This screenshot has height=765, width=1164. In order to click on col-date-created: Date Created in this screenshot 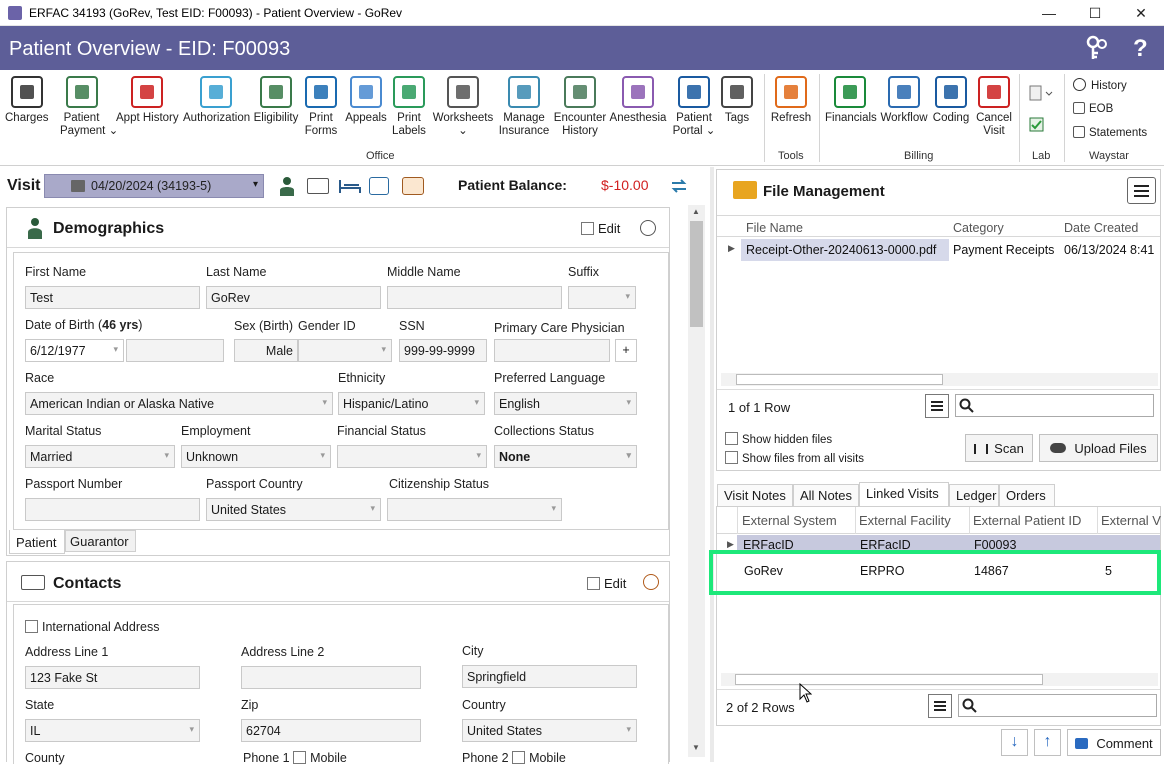, I will do `click(1101, 228)`.